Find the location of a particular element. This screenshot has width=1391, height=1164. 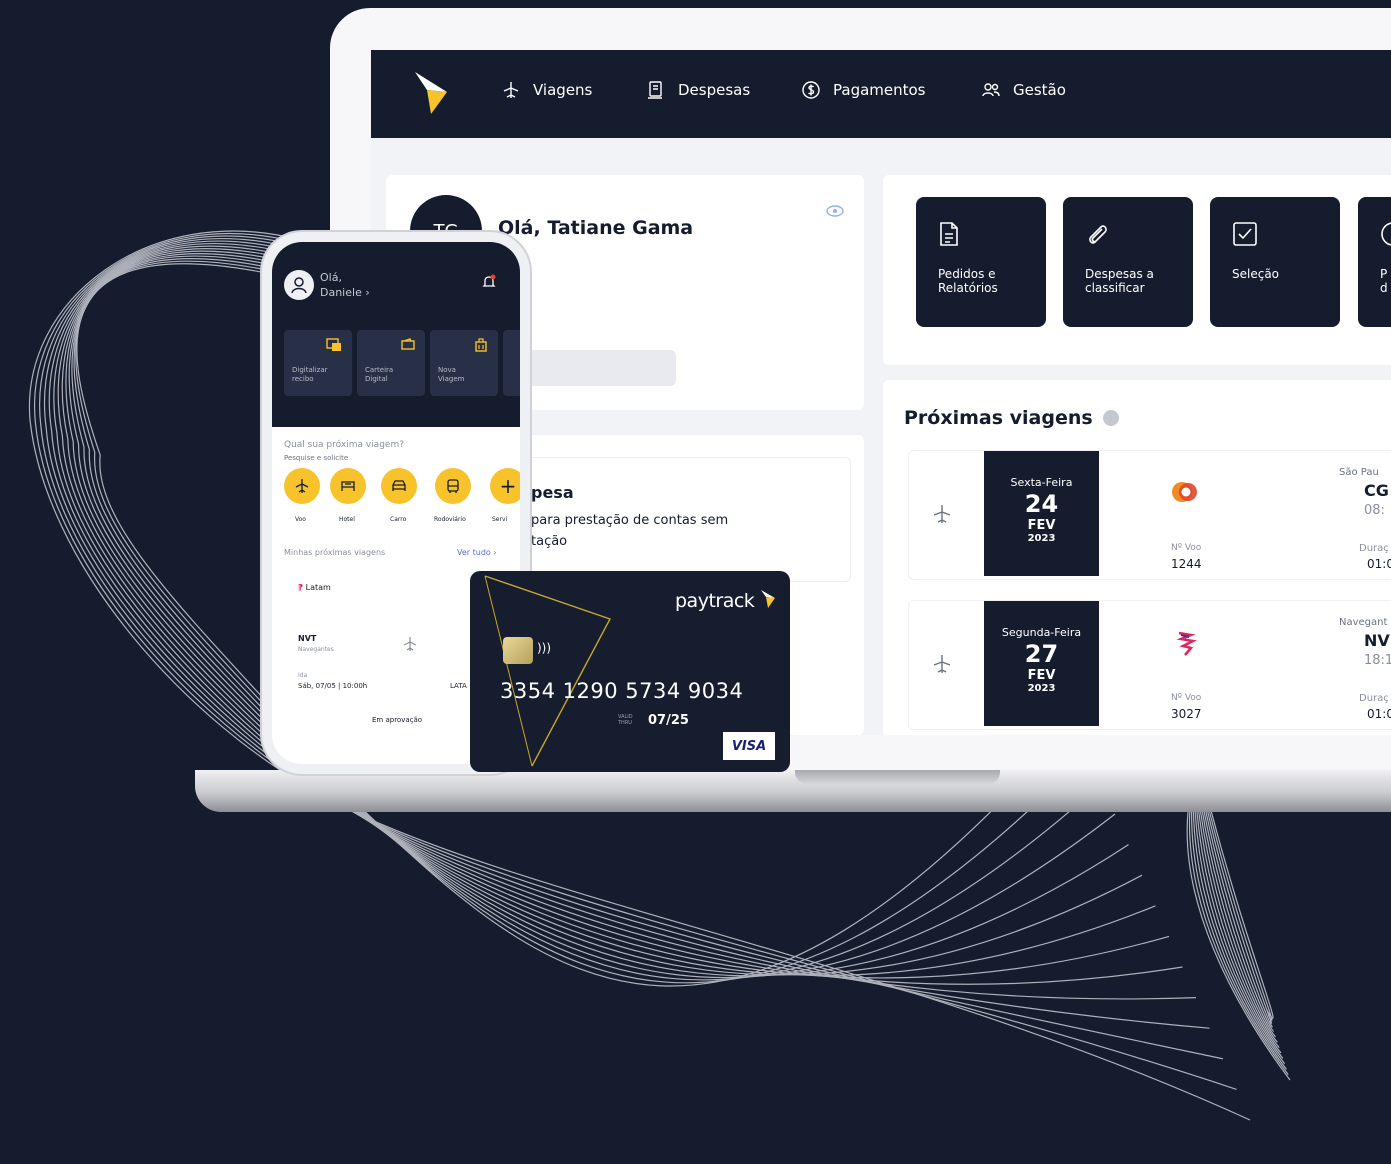

phone-trip-airline: ⁋ Latam is located at coordinates (314, 587).